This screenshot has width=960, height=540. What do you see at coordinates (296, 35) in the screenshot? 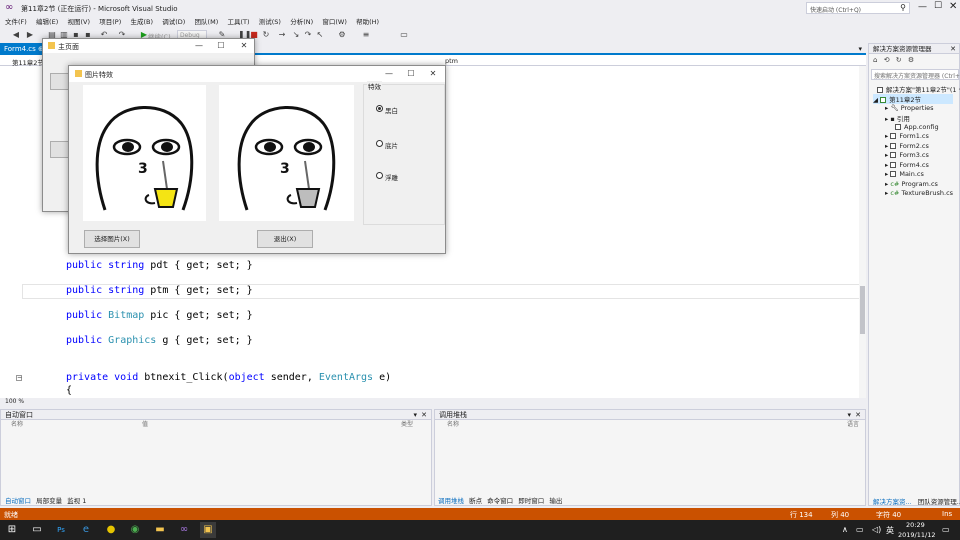
I see `step-into-icon: ↘` at bounding box center [296, 35].